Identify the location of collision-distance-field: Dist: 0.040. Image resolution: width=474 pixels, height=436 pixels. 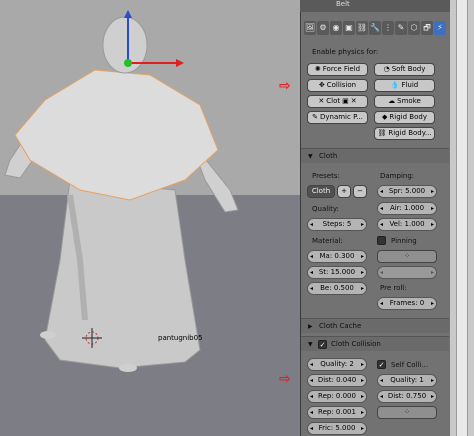
(337, 380).